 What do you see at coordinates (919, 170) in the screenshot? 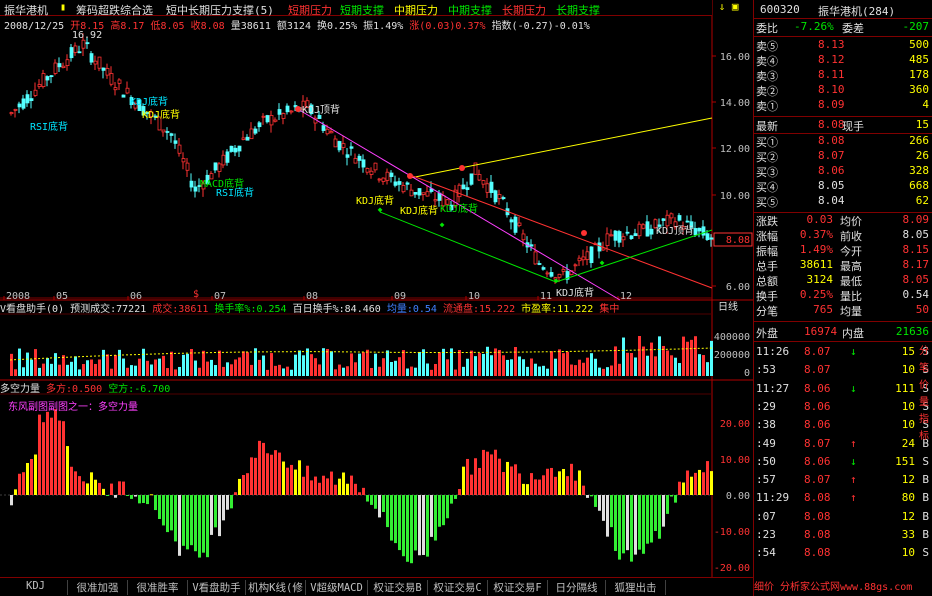
I see `buy-volume: 328` at bounding box center [919, 170].